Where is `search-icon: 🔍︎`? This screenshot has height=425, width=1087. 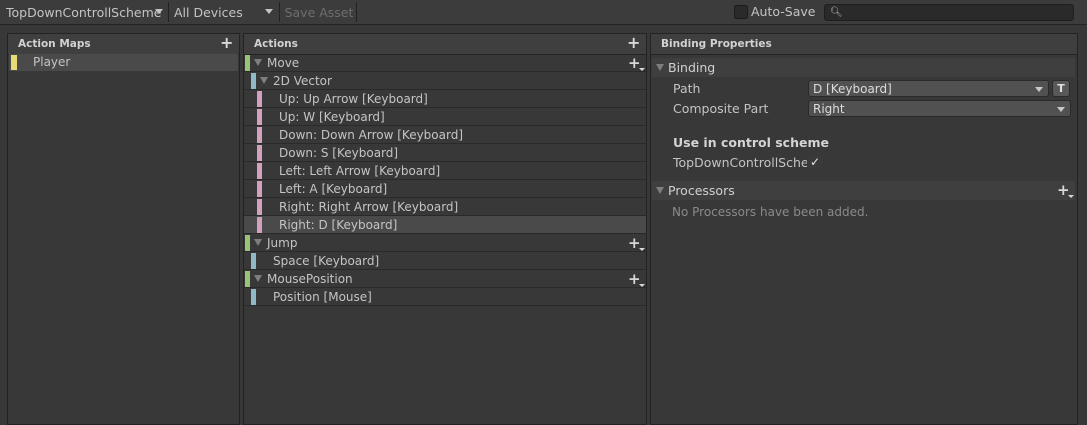 search-icon: 🔍︎ is located at coordinates (836, 12).